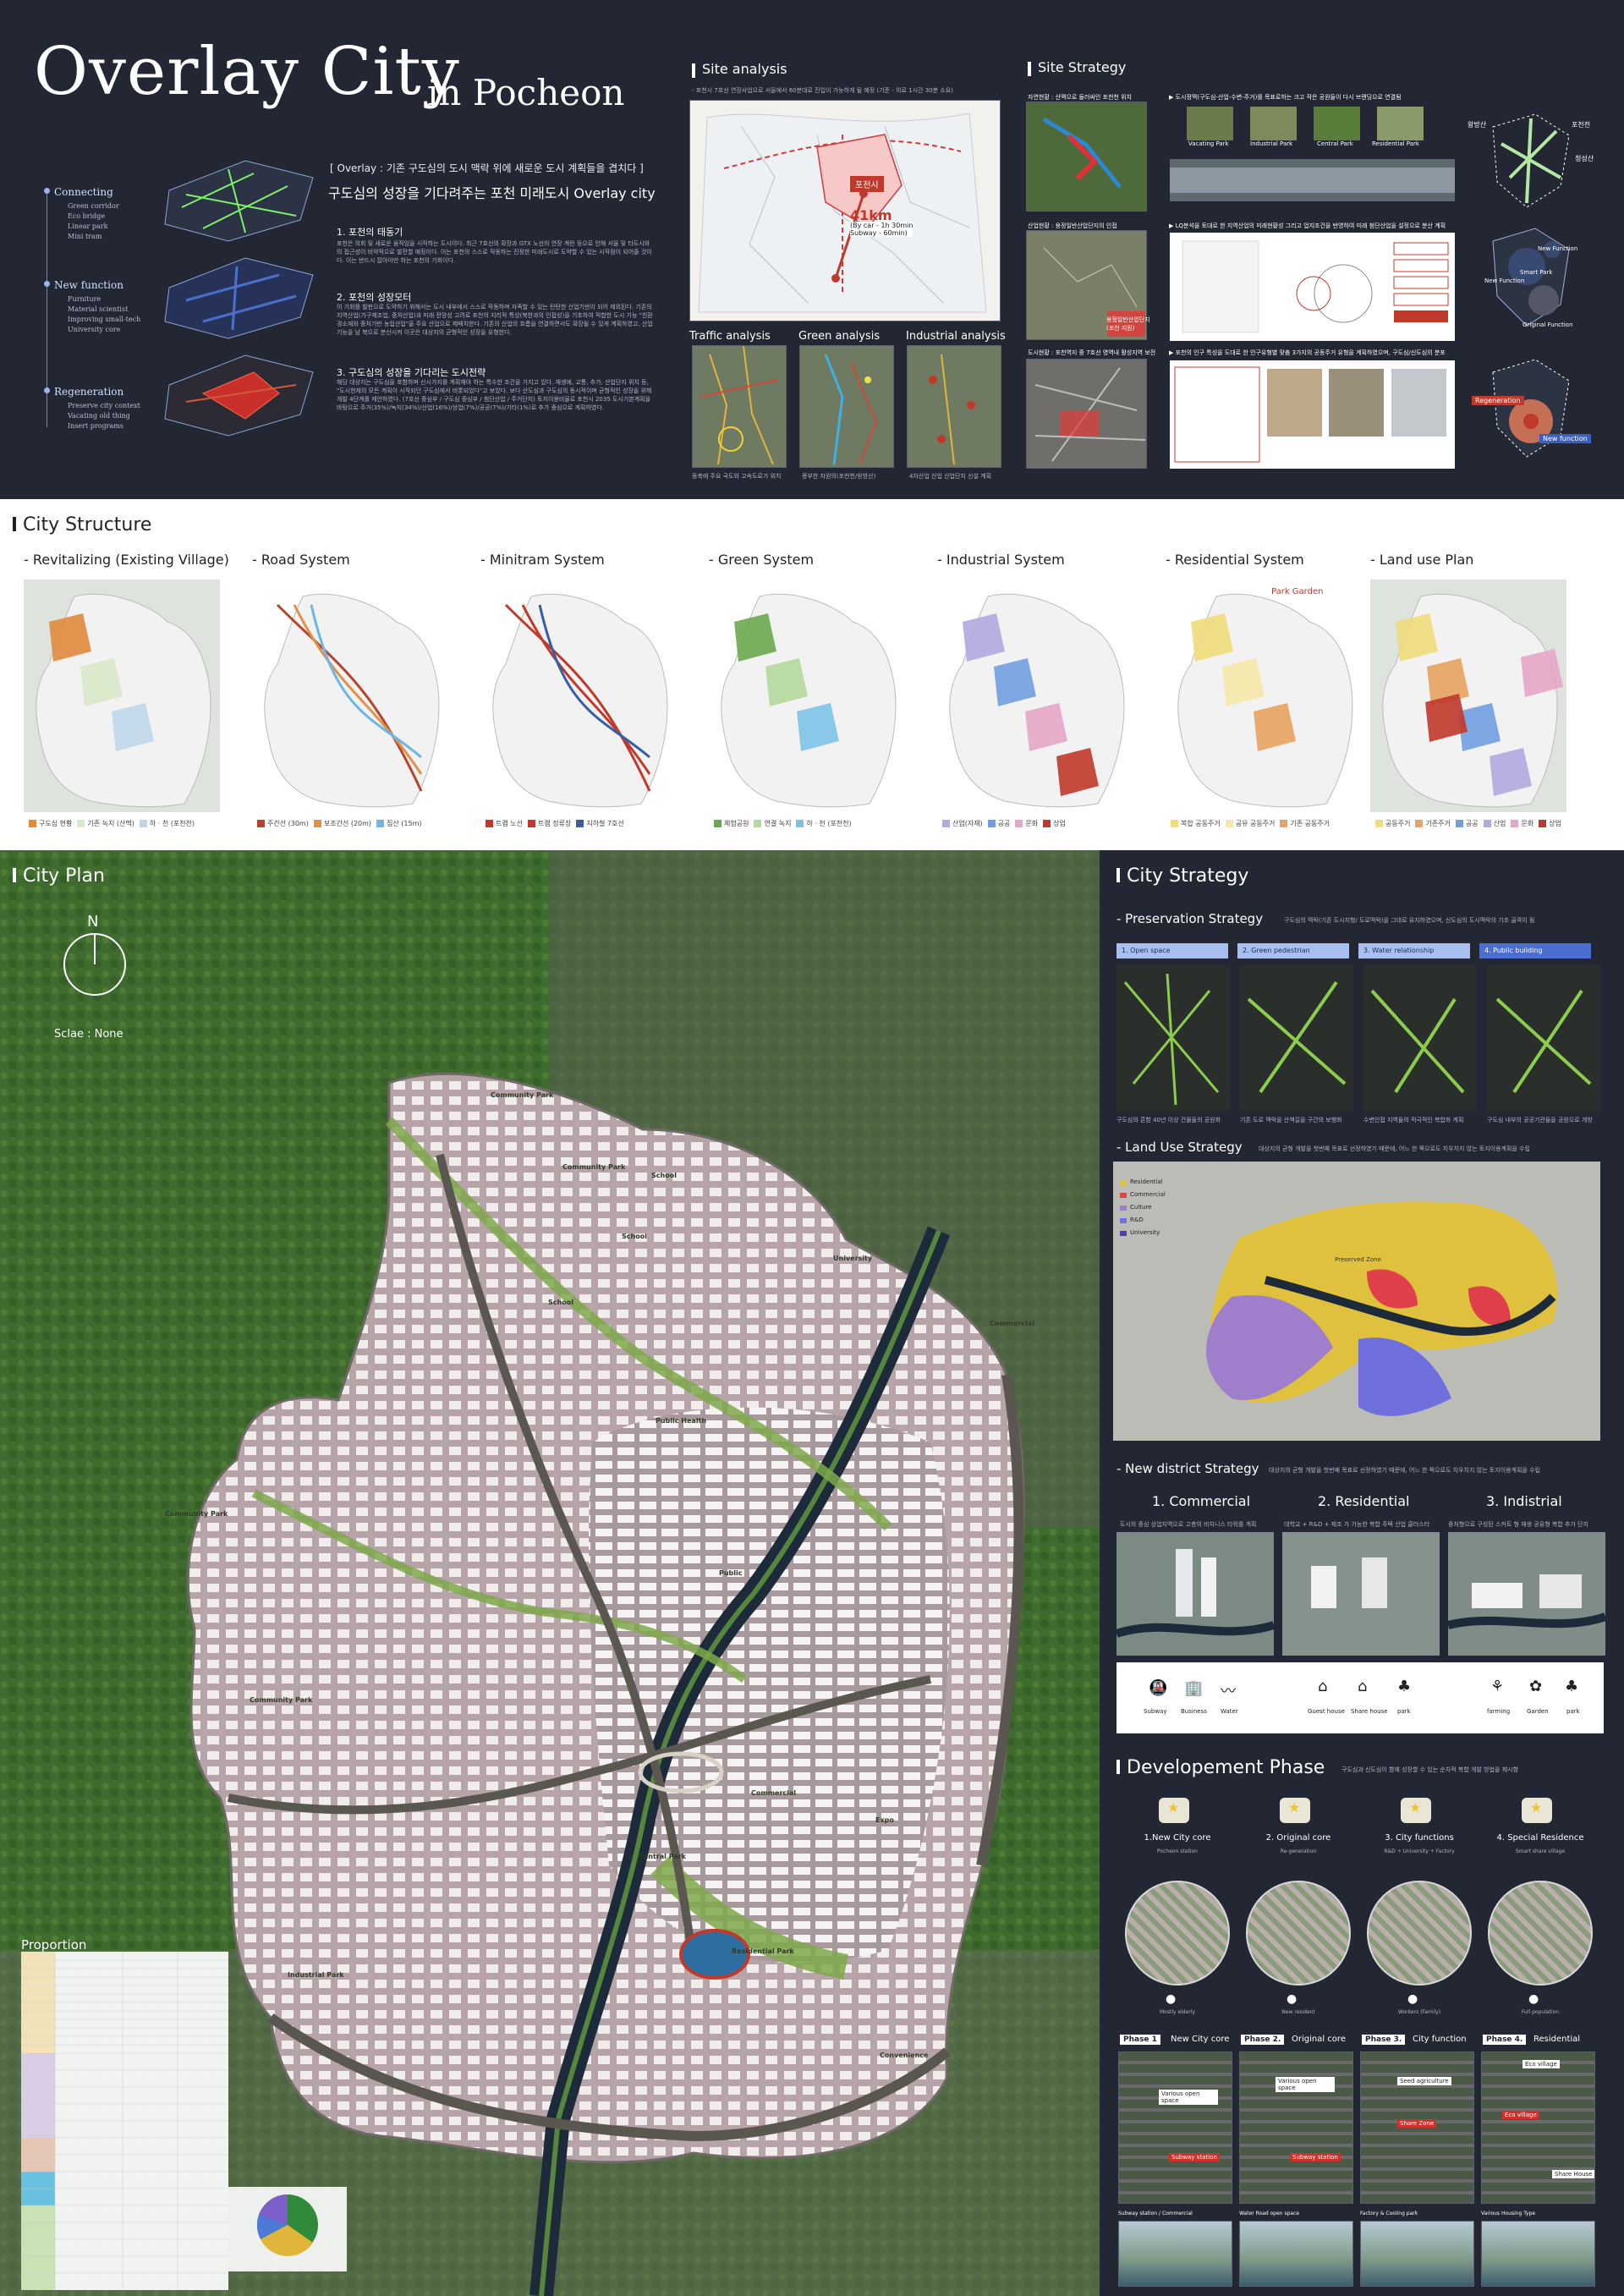 The image size is (1624, 2296). I want to click on callout-regeneration: Regeneration, so click(1498, 400).